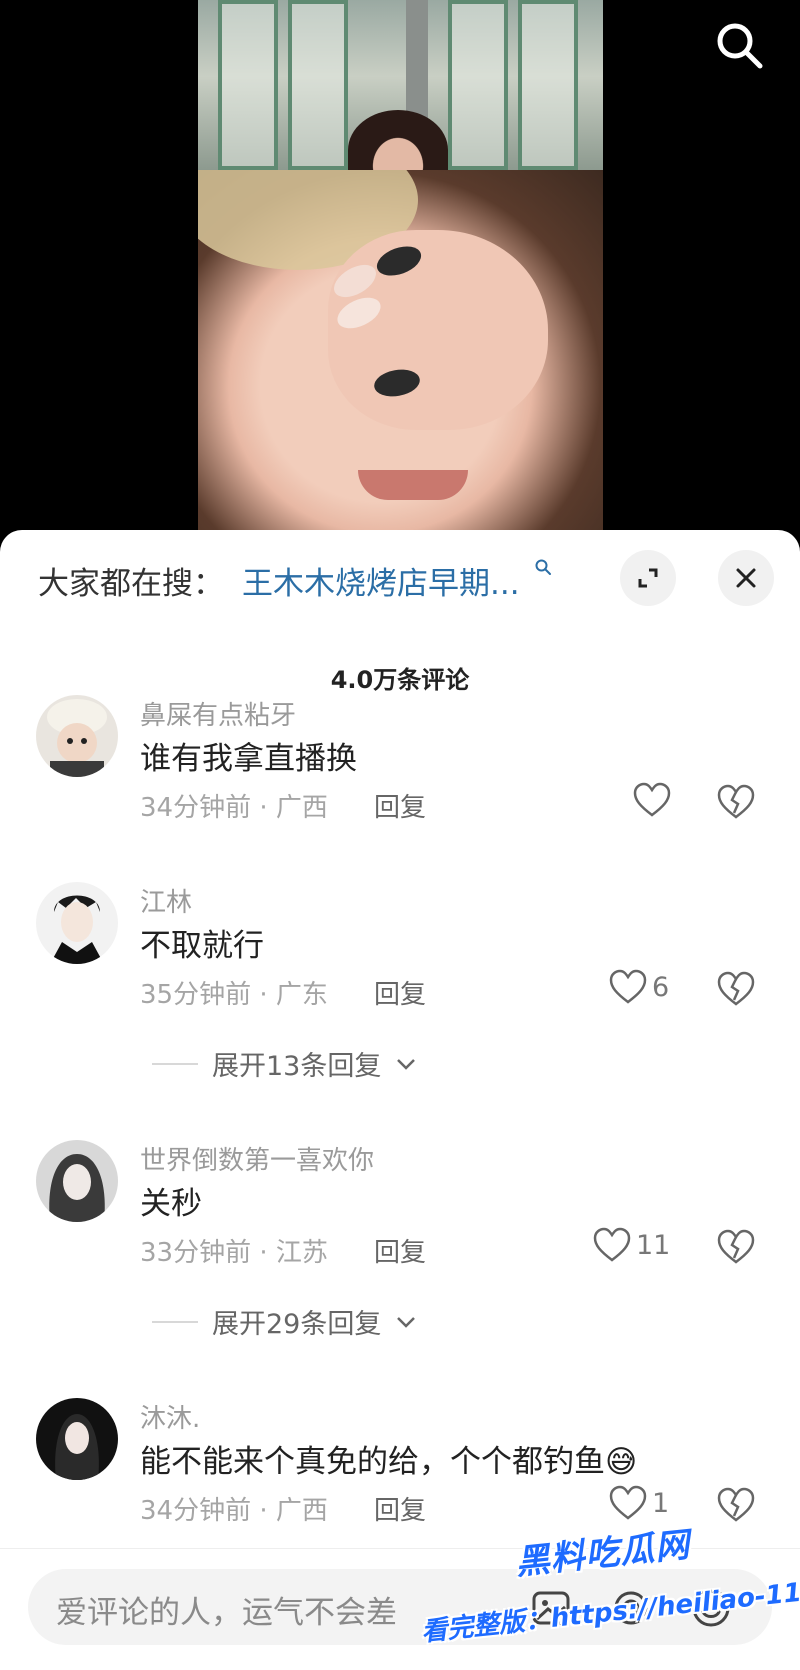  Describe the element at coordinates (400, 85) in the screenshot. I see `top-video-frame` at that location.